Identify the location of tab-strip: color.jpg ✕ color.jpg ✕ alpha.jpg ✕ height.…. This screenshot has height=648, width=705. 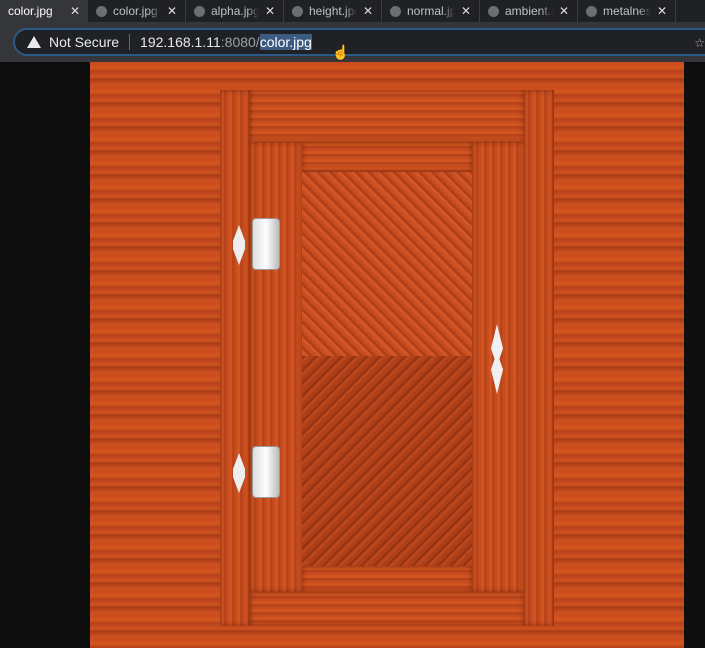
(352, 11).